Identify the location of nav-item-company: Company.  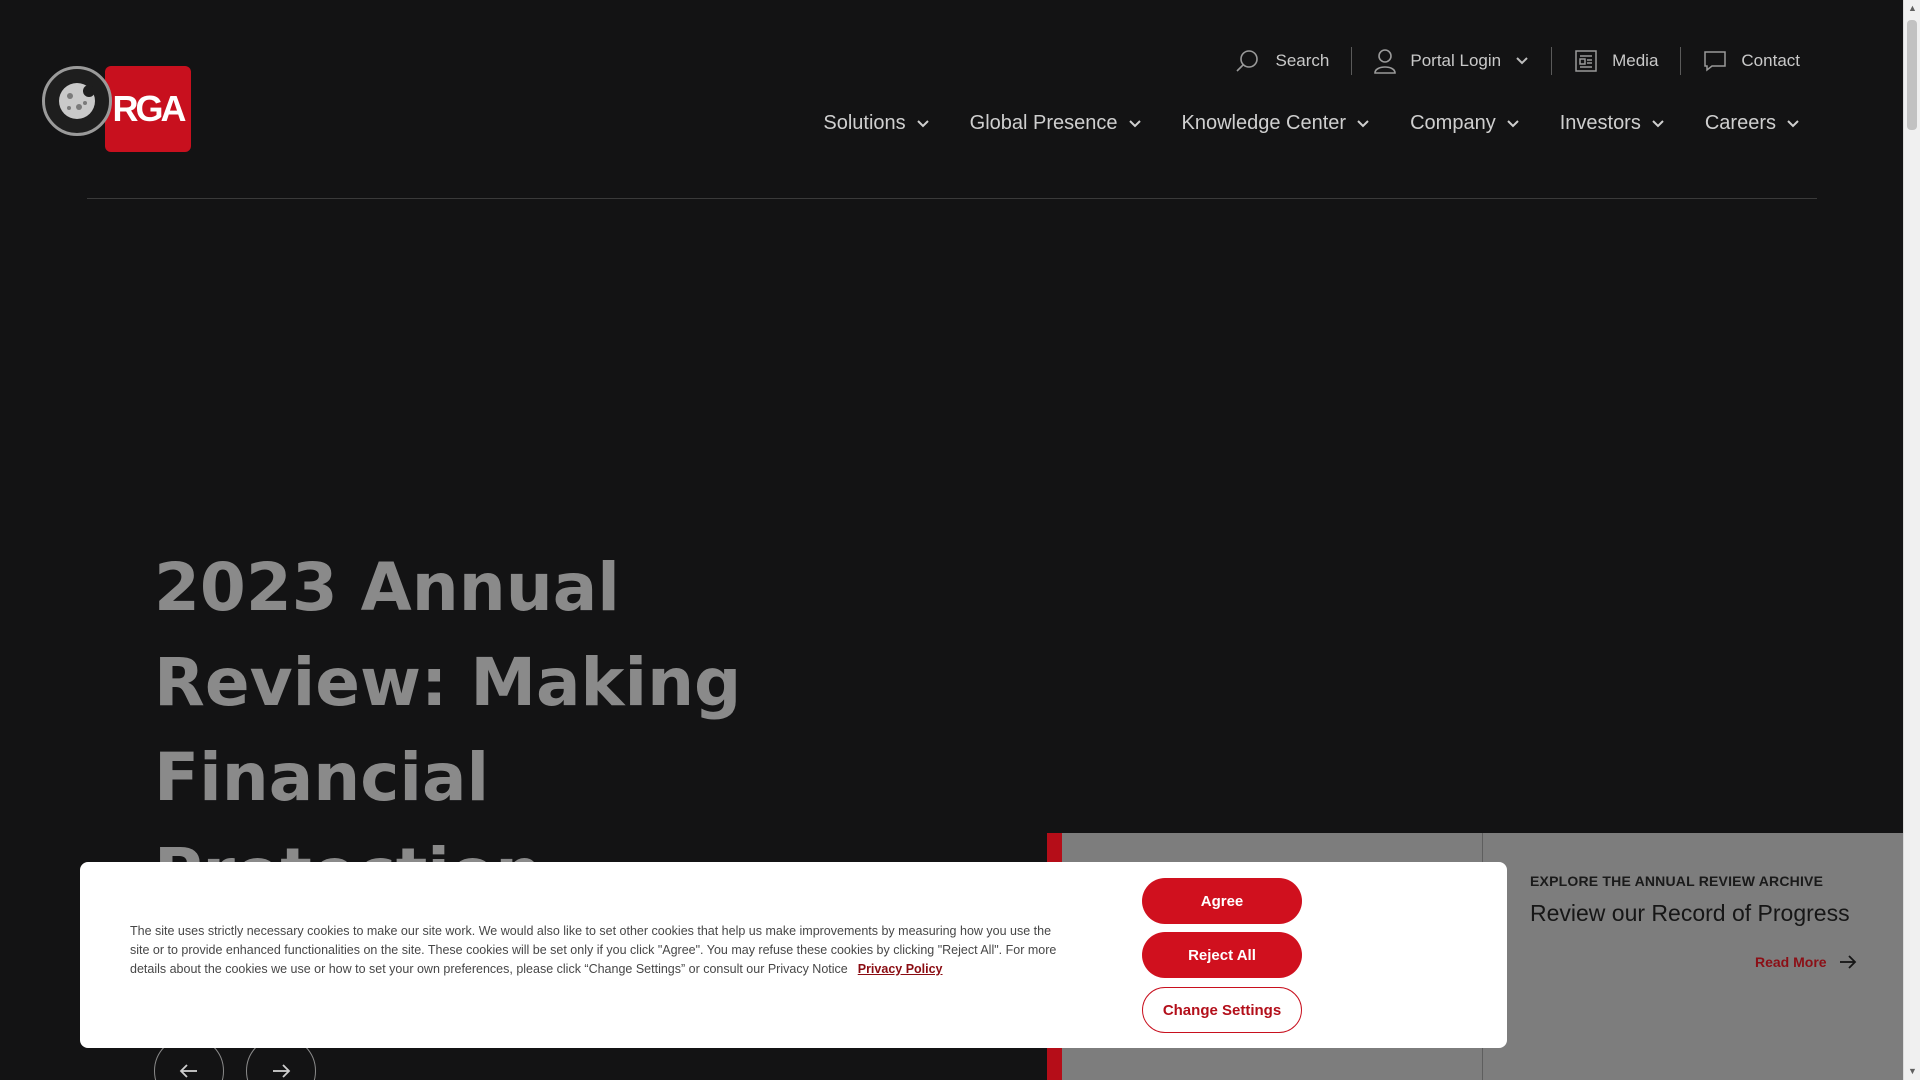
(1465, 123).